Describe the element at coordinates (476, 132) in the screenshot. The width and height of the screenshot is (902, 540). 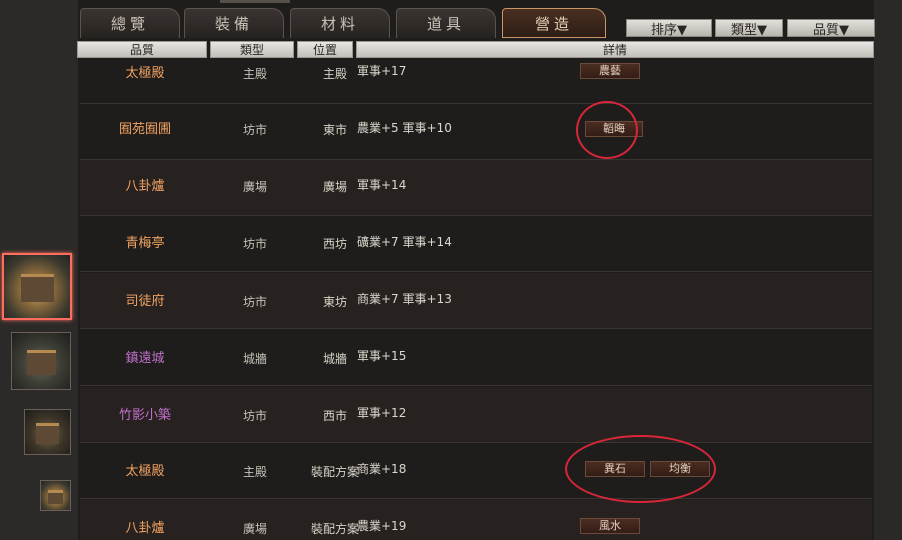
I see `table-row: 囿苑囿圃 坊市 東市 農業+5 軍事+10 韜晦` at that location.